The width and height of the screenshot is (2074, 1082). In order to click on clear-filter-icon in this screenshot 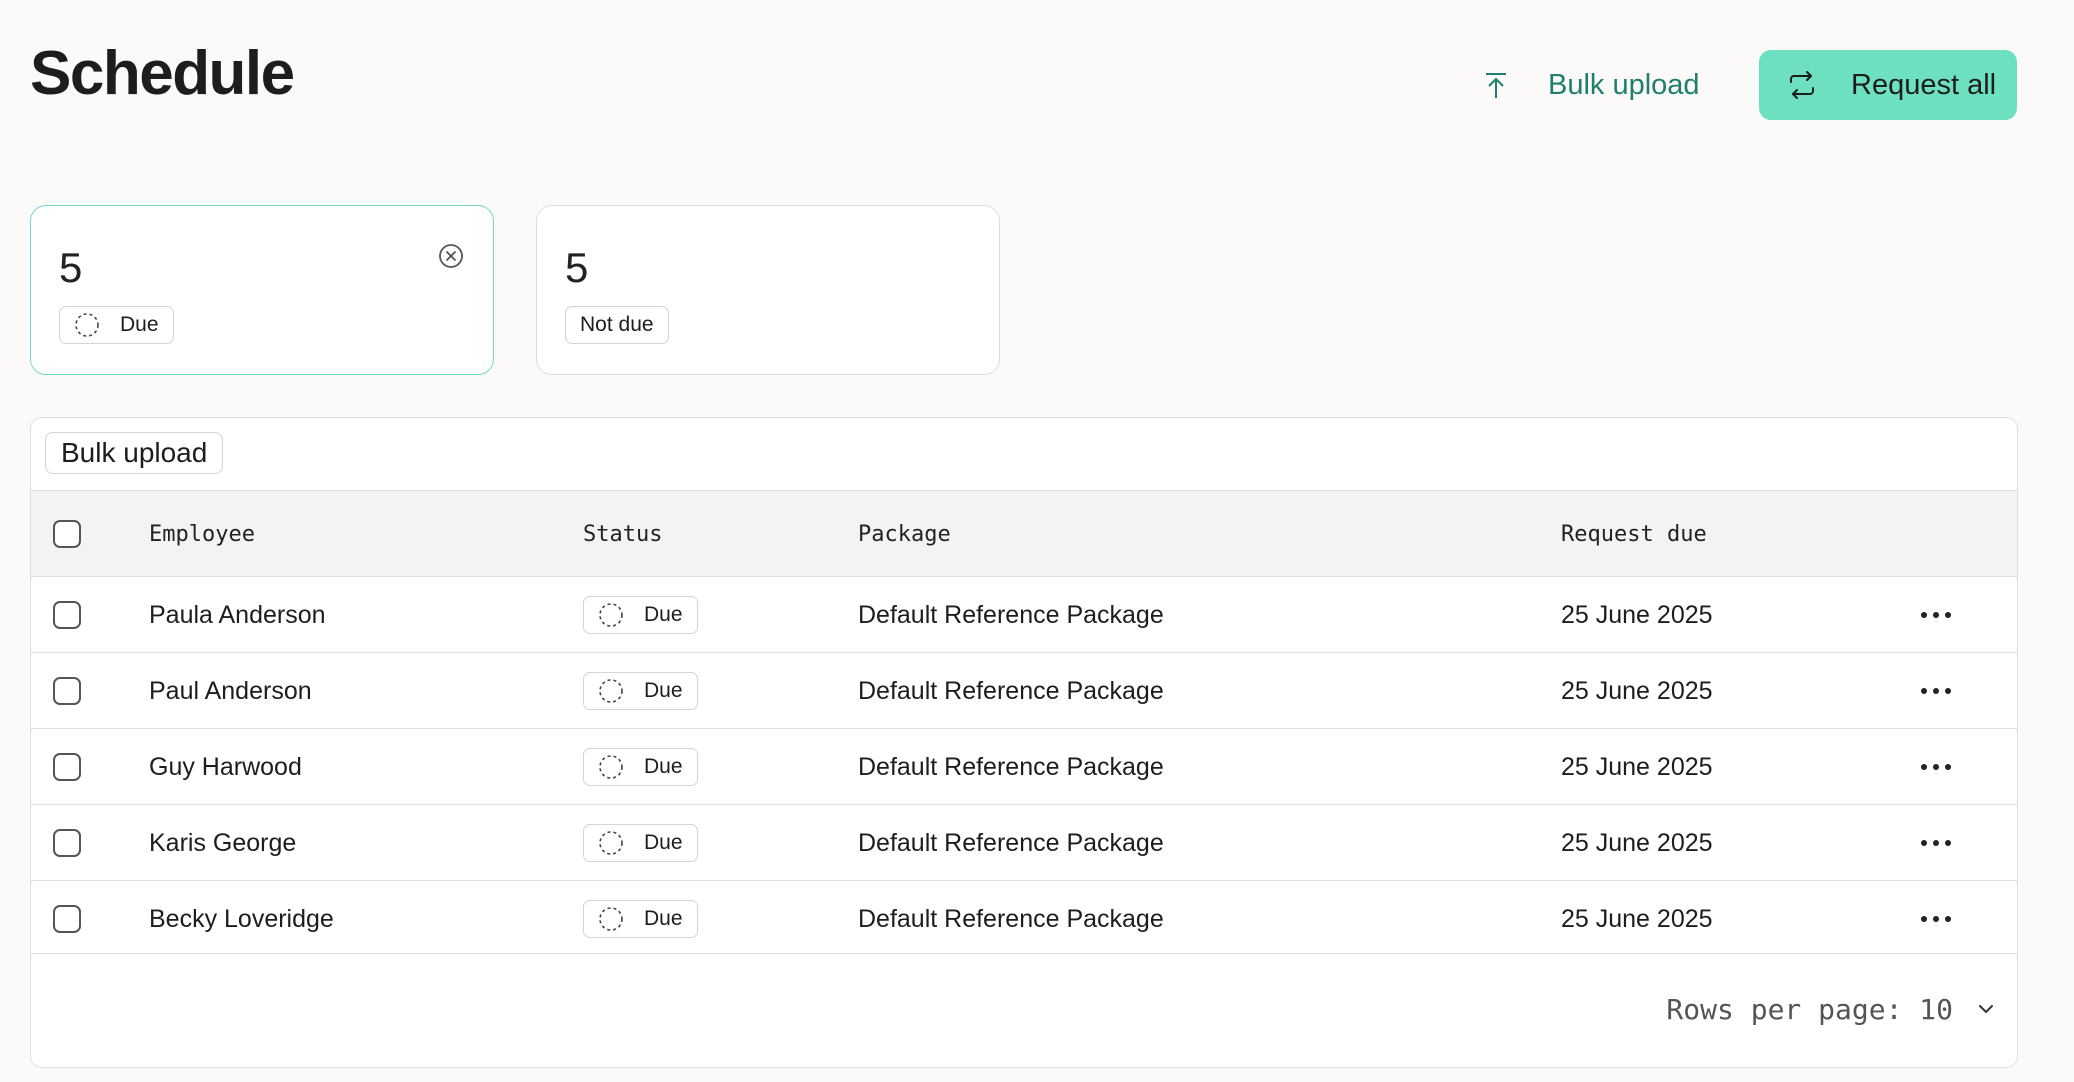, I will do `click(451, 256)`.